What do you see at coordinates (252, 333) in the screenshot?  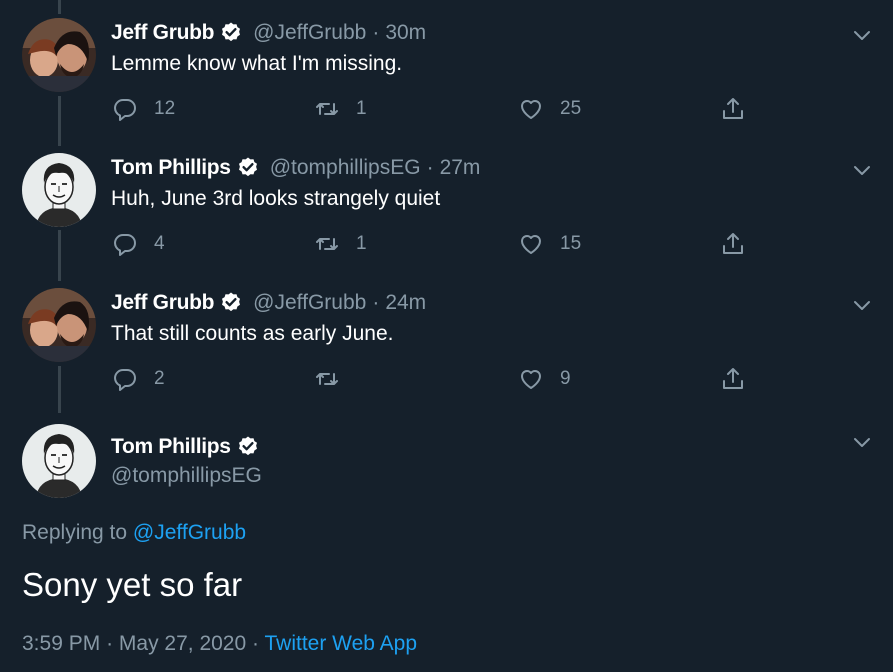 I see `tweet-text: That still counts as early June.` at bounding box center [252, 333].